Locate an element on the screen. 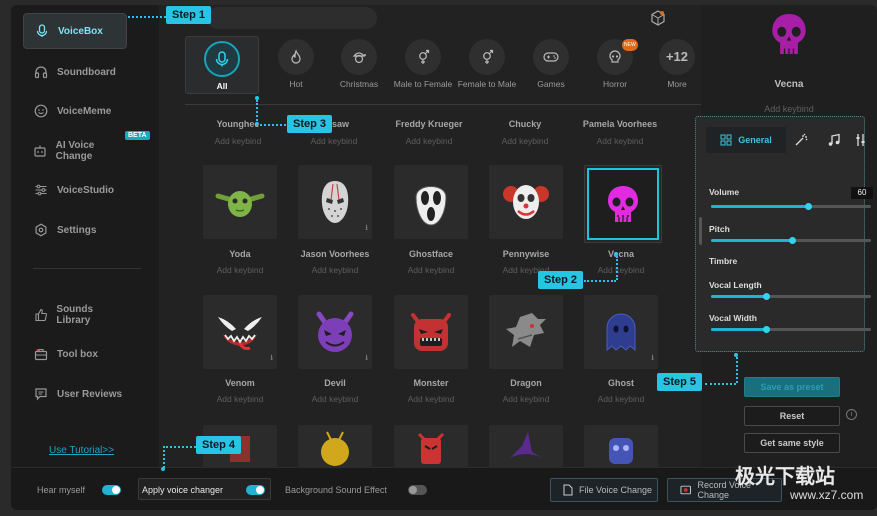 This screenshot has width=877, height=516. save-as-preset-button: Save as preset is located at coordinates (792, 387).